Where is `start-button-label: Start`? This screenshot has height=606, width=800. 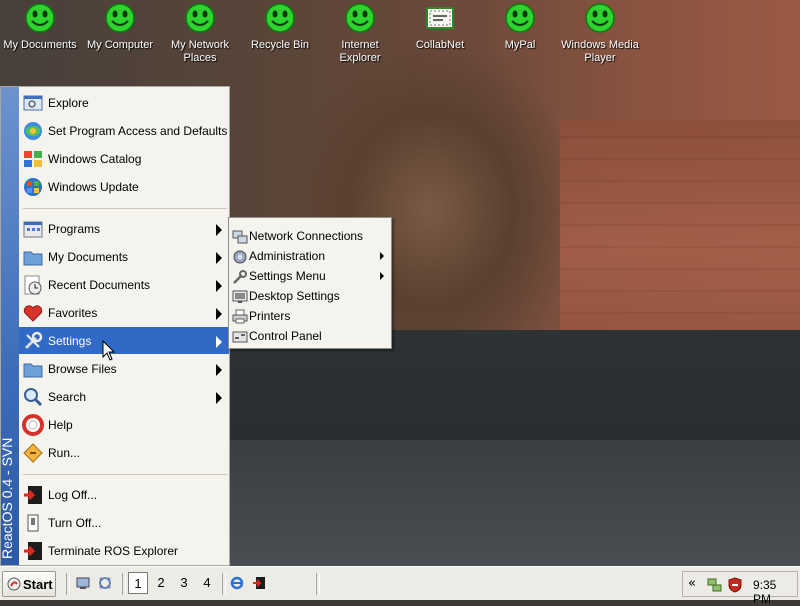
start-button-label: Start is located at coordinates (38, 584).